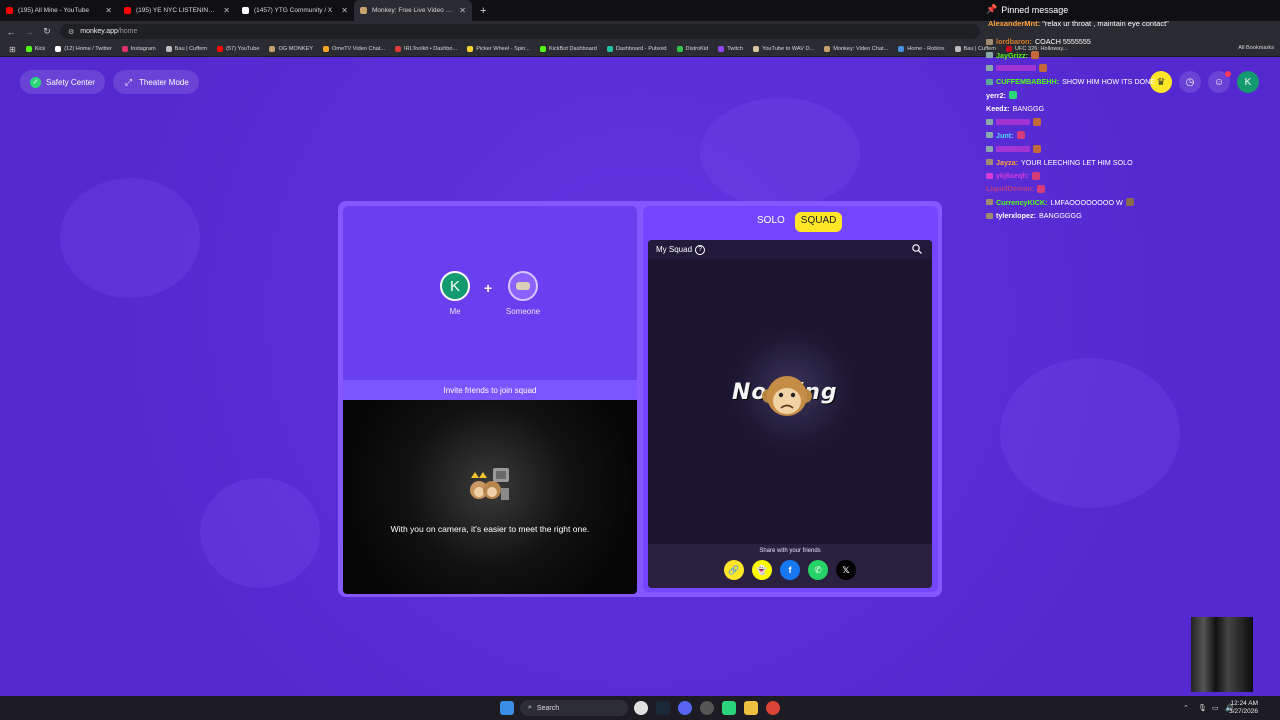 The height and width of the screenshot is (720, 1280). Describe the element at coordinates (62, 82) in the screenshot. I see `safety-center-button: ✓ Safety Center` at that location.